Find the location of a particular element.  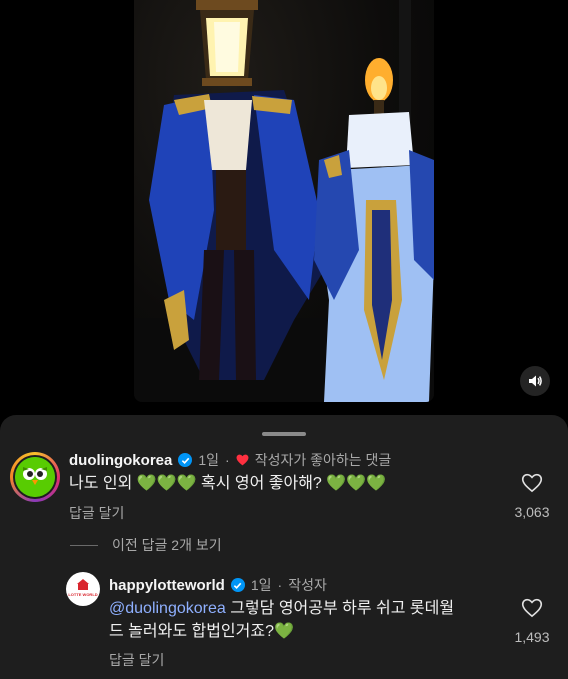

duo-owl-icon is located at coordinates (35, 477).